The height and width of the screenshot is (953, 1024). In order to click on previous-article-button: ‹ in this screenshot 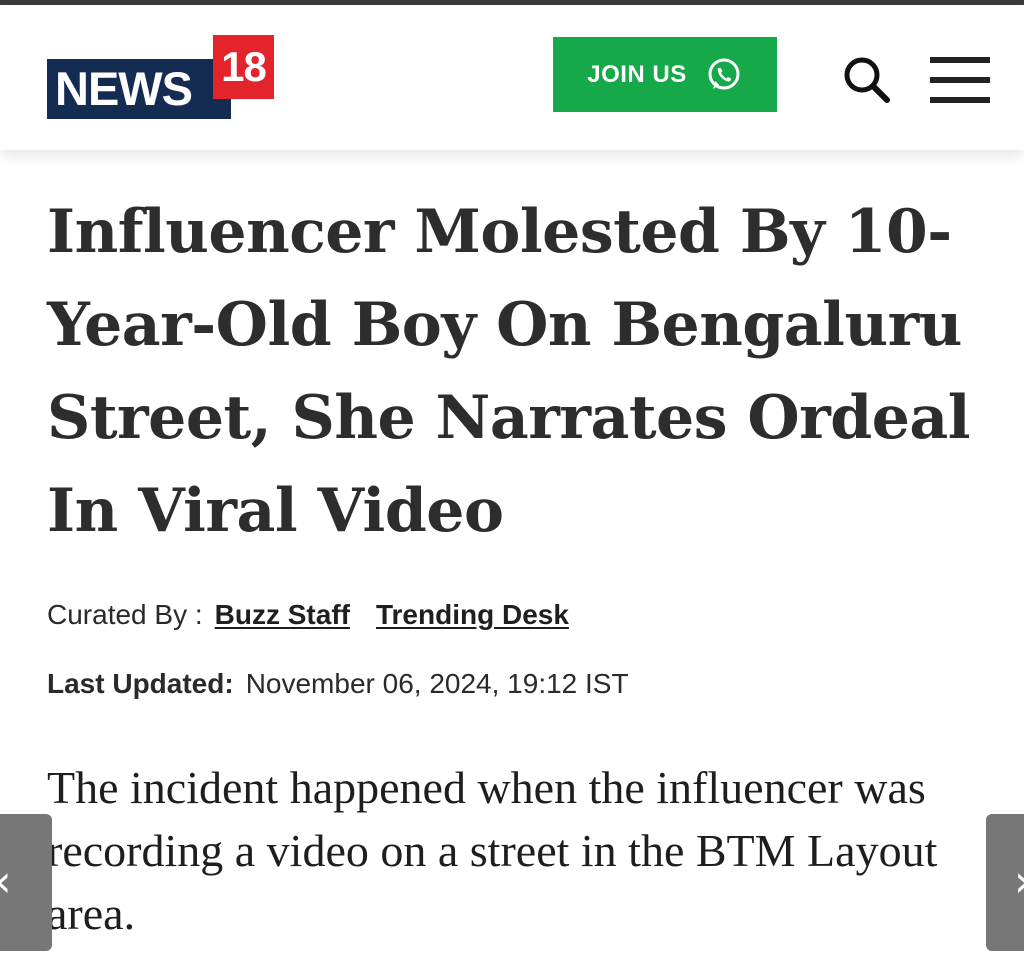, I will do `click(26, 882)`.